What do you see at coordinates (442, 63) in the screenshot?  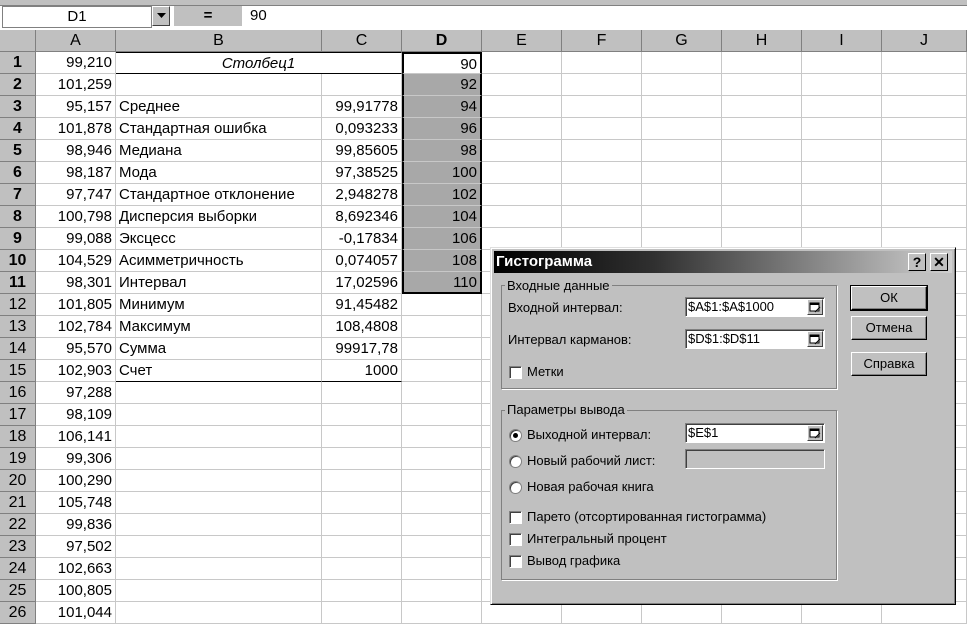 I see `cell-d: 90` at bounding box center [442, 63].